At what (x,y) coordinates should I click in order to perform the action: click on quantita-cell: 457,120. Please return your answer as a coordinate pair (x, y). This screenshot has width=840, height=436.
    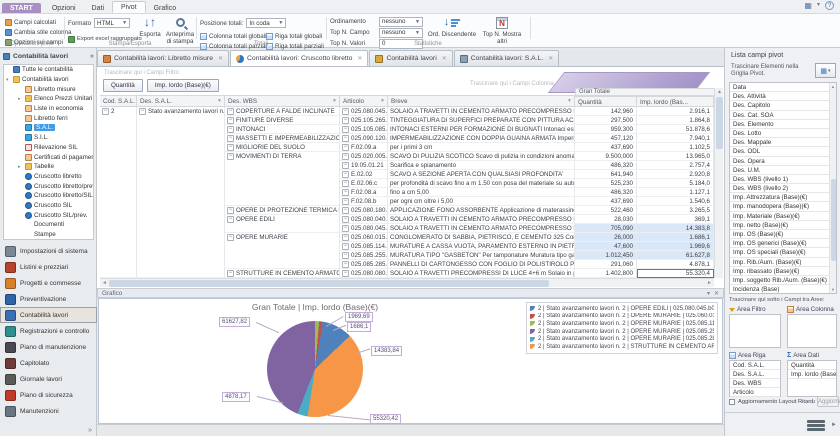
    Looking at the image, I should click on (606, 138).